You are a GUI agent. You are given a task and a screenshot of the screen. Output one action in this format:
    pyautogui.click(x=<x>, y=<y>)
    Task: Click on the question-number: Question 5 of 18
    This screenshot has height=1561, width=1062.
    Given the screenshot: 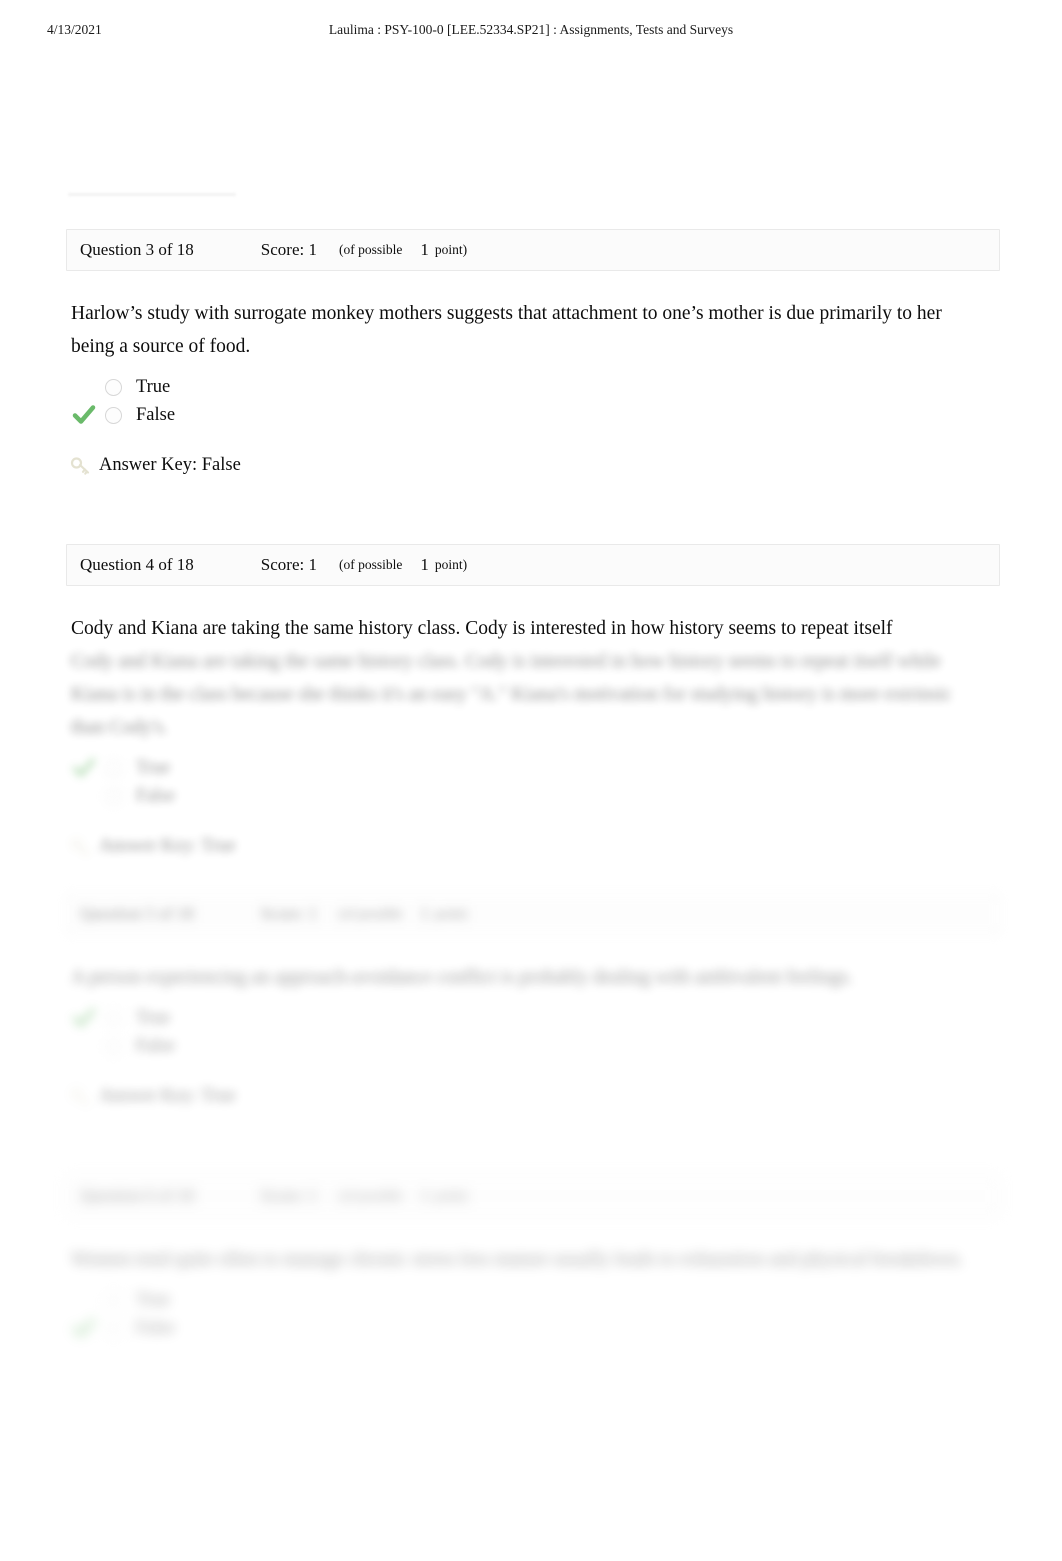 What is the action you would take?
    pyautogui.click(x=137, y=913)
    